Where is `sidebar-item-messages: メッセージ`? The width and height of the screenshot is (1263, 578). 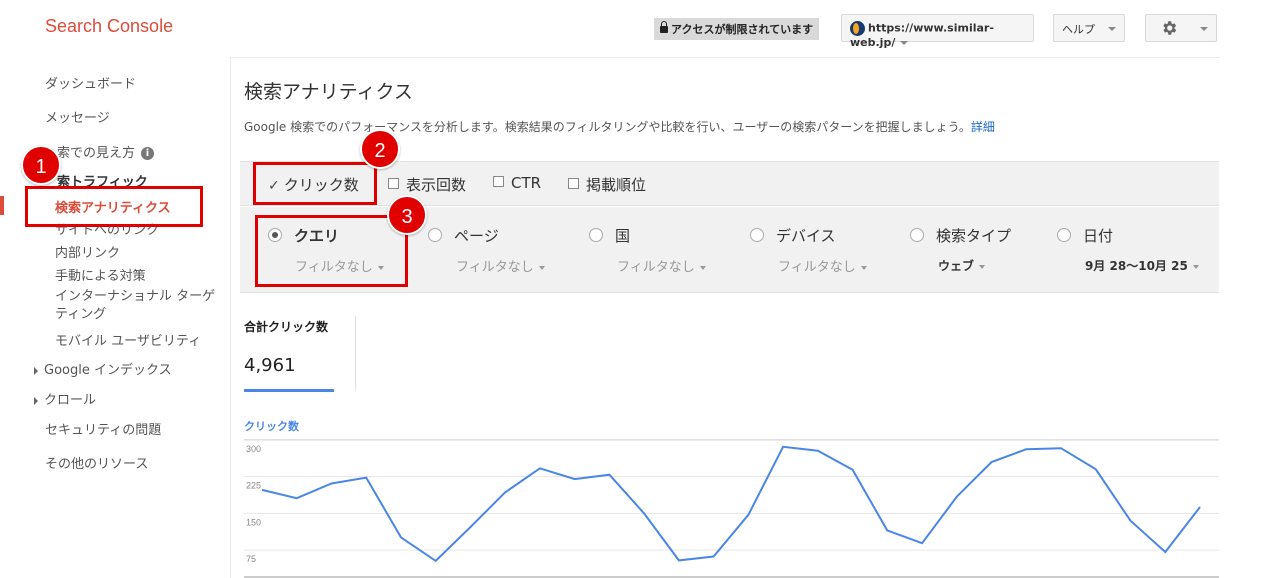 sidebar-item-messages: メッセージ is located at coordinates (77, 116).